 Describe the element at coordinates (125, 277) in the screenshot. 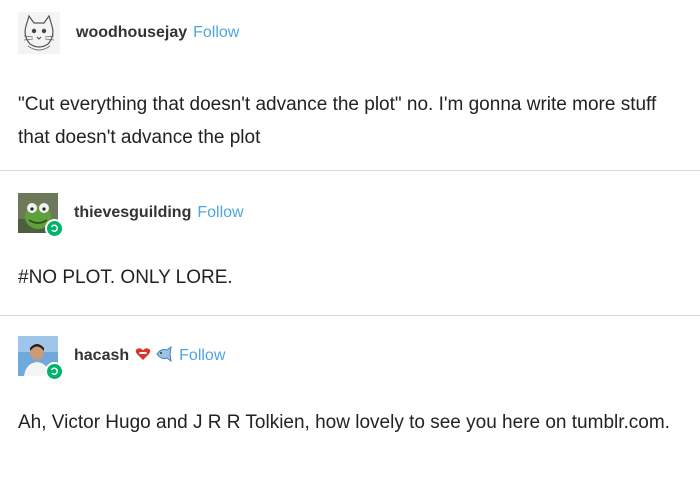

I see `post-text: #NO PLOT. ONLY LORE.` at that location.